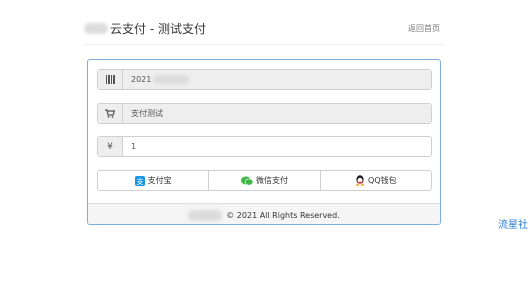 The width and height of the screenshot is (532, 298). I want to click on payment-method-bar: 支 支付宝 微信支付 QQ钱包, so click(264, 180).